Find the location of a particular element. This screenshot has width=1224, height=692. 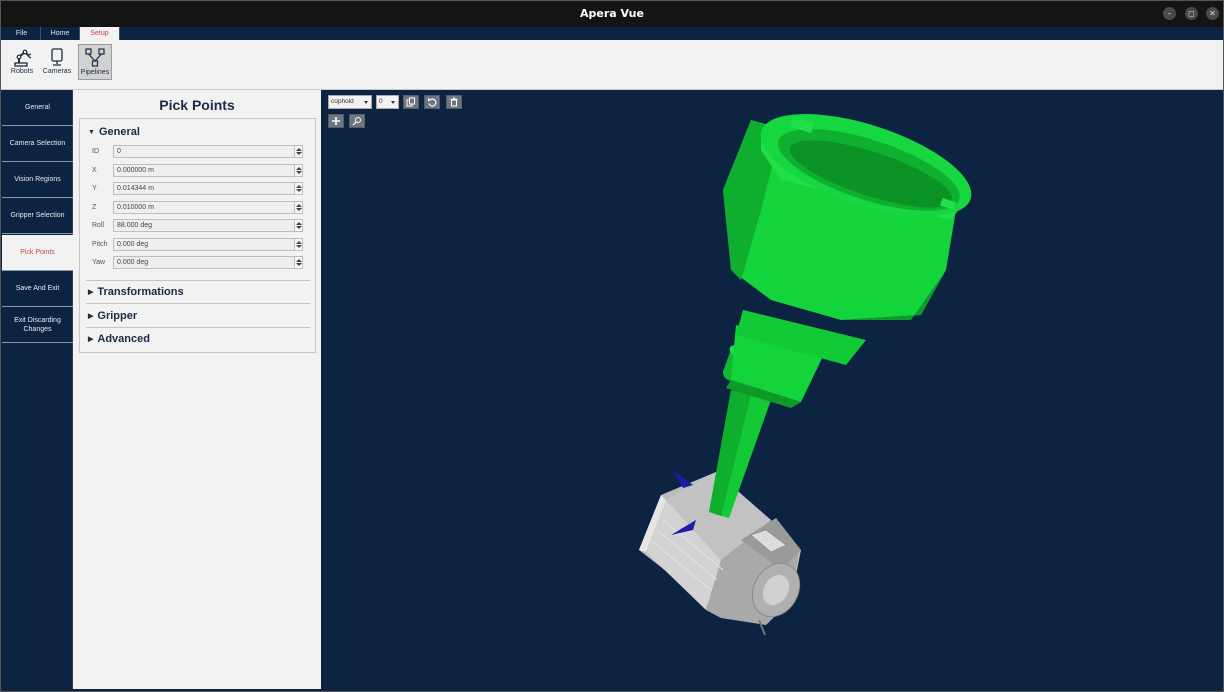

cameras-button: Cameras is located at coordinates (57, 62).